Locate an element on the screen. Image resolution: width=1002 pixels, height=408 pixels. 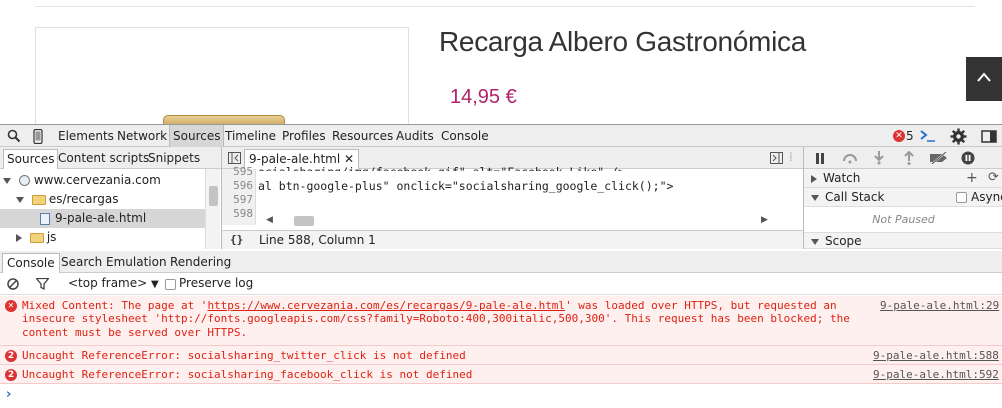
tree-item-domain: www.cervezania.com is located at coordinates (102, 180).